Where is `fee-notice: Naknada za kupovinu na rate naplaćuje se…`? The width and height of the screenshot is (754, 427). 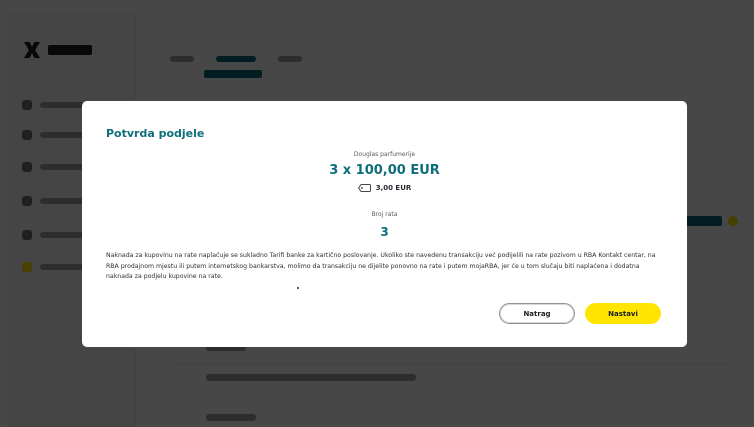 fee-notice: Naknada za kupovinu na rate naplaćuje se… is located at coordinates (381, 266).